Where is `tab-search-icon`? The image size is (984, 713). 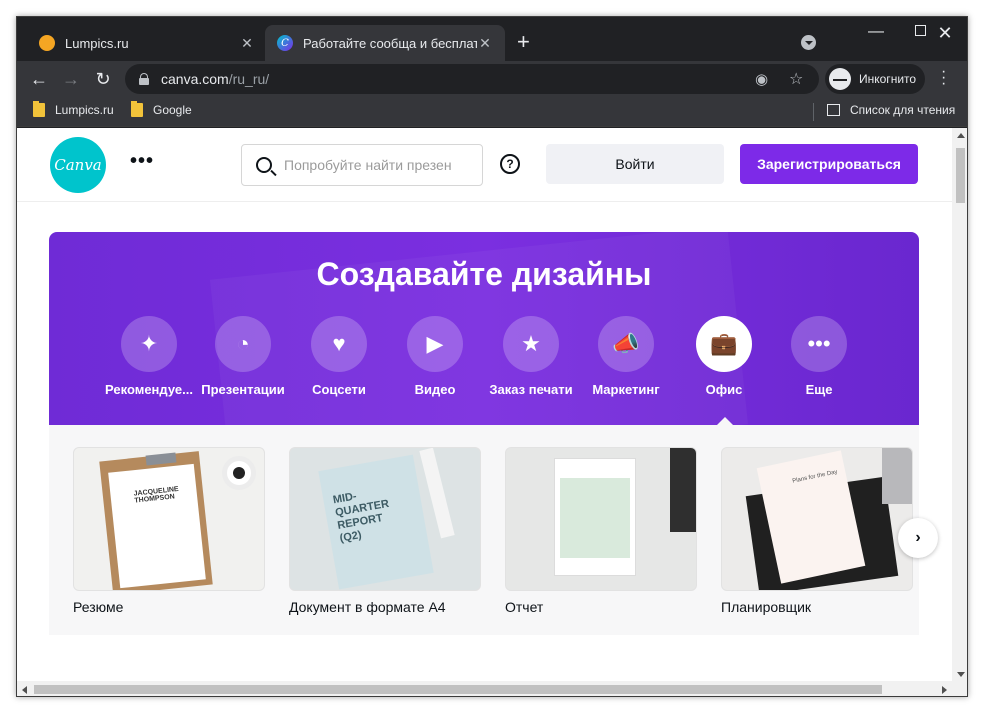 tab-search-icon is located at coordinates (808, 42).